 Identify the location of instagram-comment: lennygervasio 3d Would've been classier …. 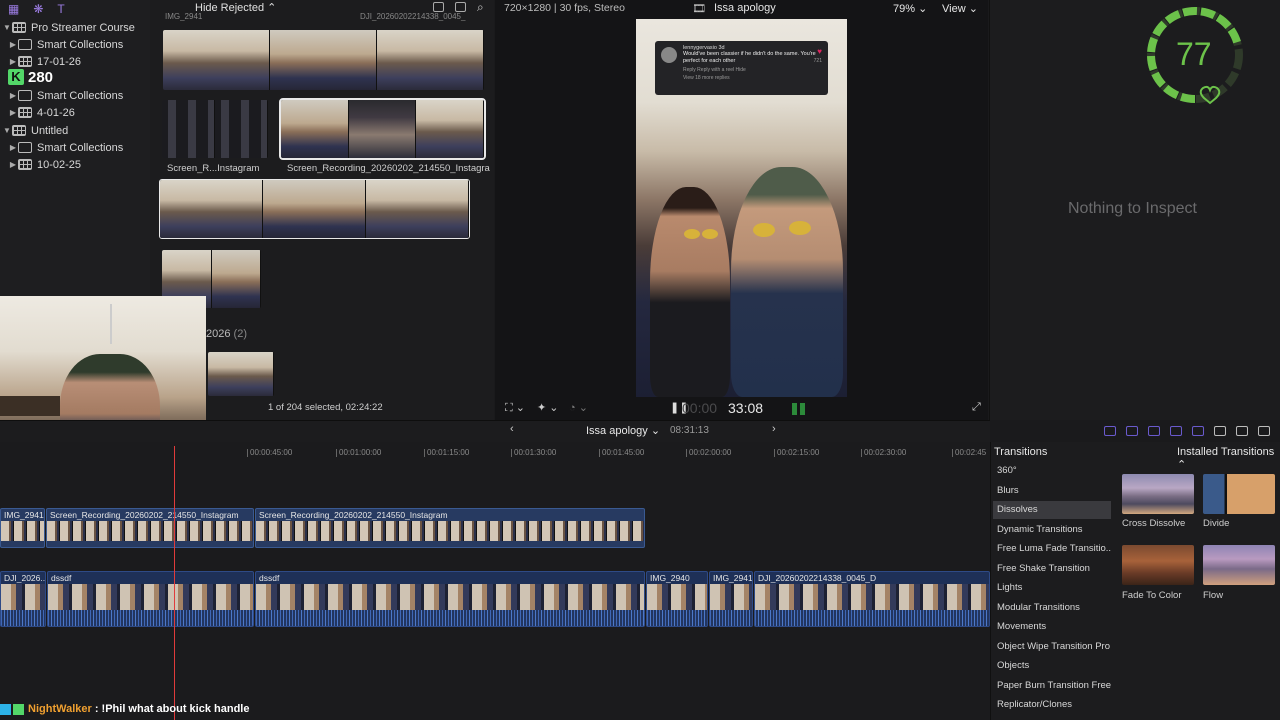
(741, 68).